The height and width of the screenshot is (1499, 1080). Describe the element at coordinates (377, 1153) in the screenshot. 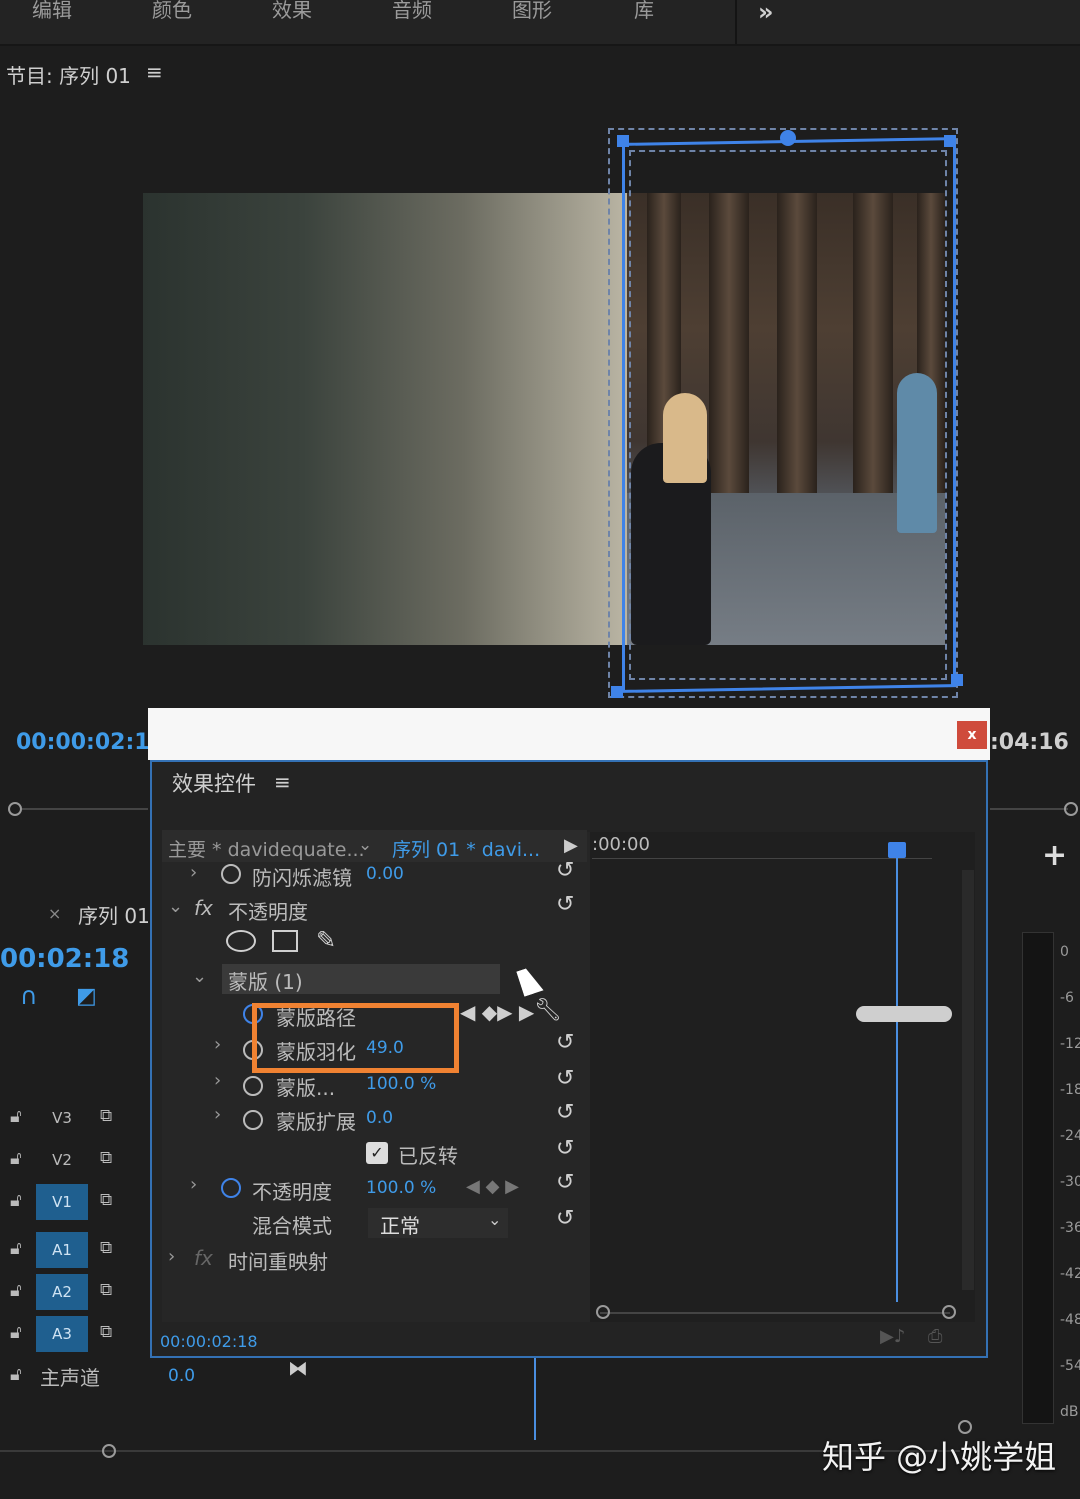

I see `inverted-checkbox: ✓` at that location.